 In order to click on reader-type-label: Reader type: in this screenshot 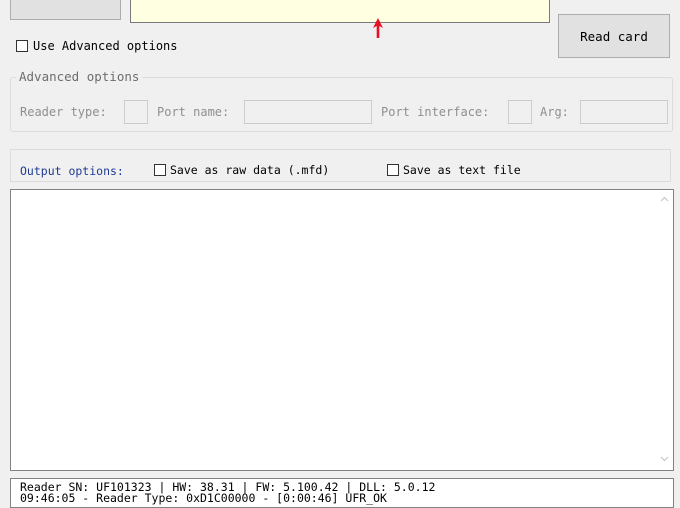, I will do `click(63, 112)`.